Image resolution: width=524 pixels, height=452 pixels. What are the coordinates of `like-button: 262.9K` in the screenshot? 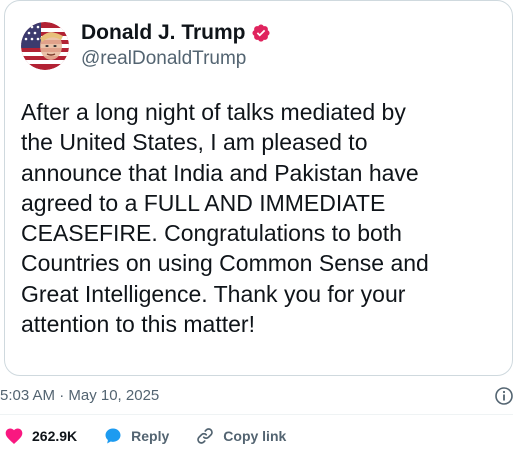 It's located at (40, 436).